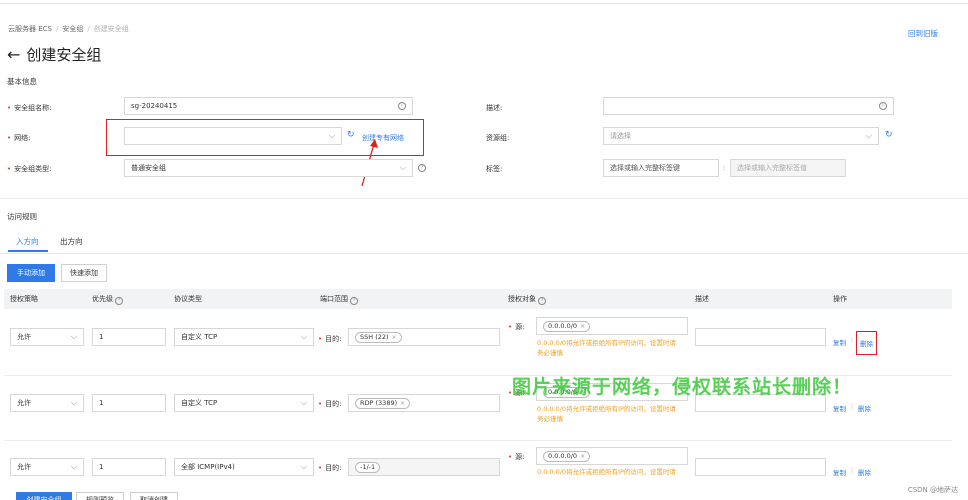 This screenshot has width=968, height=500. What do you see at coordinates (244, 467) in the screenshot?
I see `protocol-select: 全部 ICMP(IPv4) ⌵` at bounding box center [244, 467].